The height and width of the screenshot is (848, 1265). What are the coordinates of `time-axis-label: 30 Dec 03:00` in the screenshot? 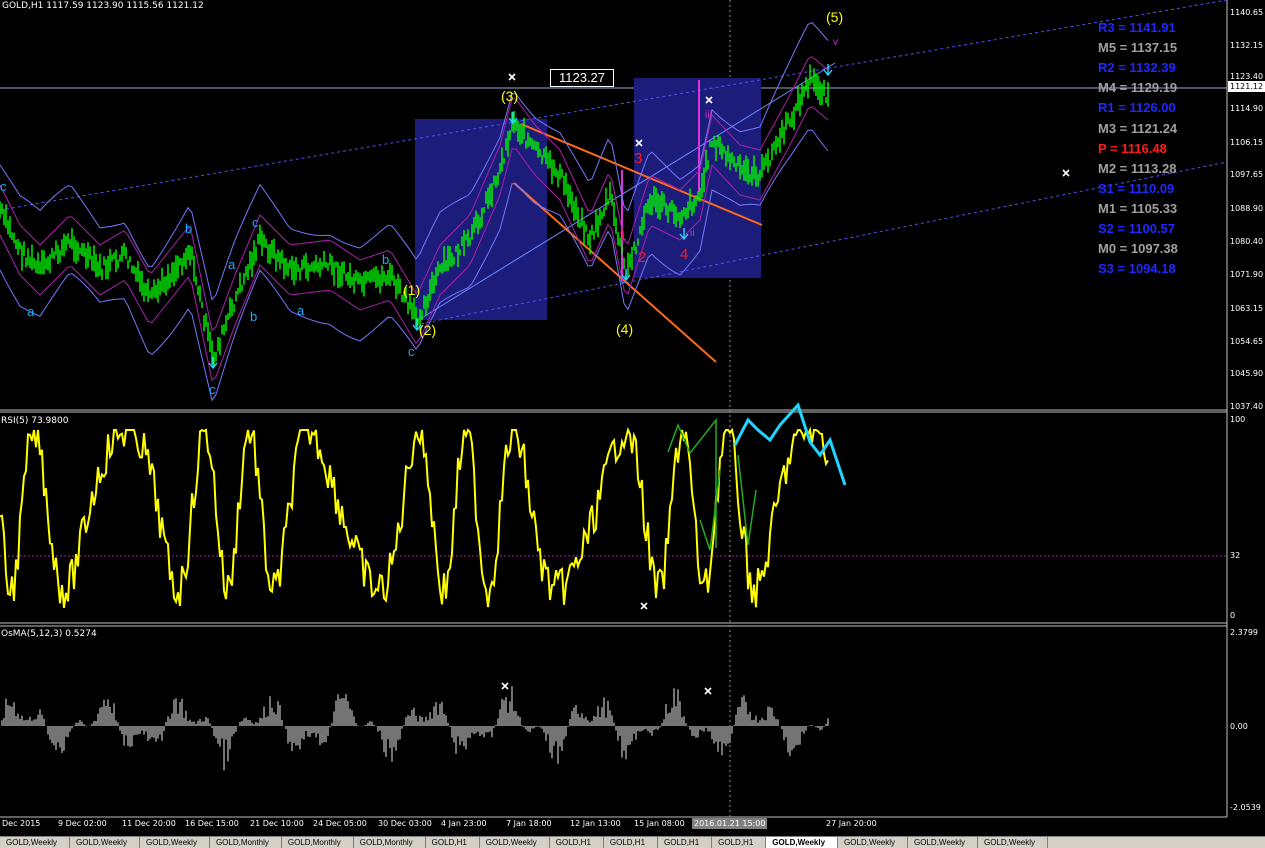 It's located at (405, 823).